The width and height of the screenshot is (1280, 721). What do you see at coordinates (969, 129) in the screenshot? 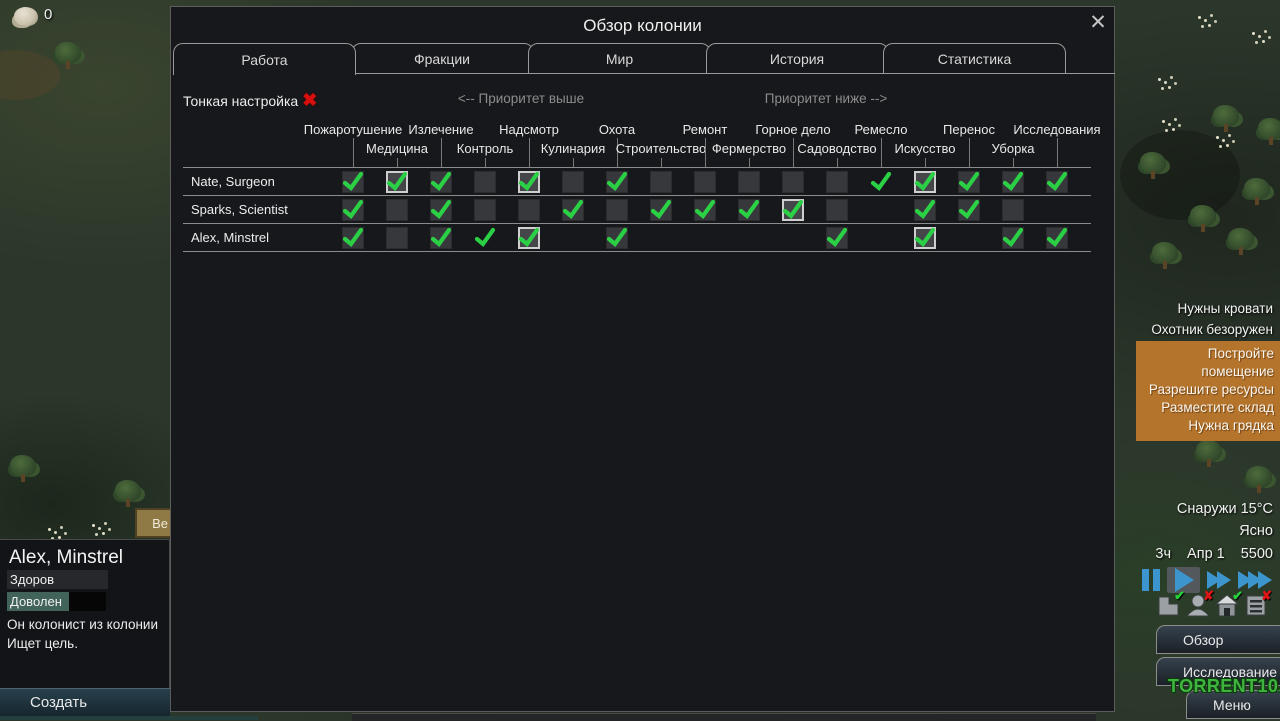
I see `column-header: Перенос` at bounding box center [969, 129].